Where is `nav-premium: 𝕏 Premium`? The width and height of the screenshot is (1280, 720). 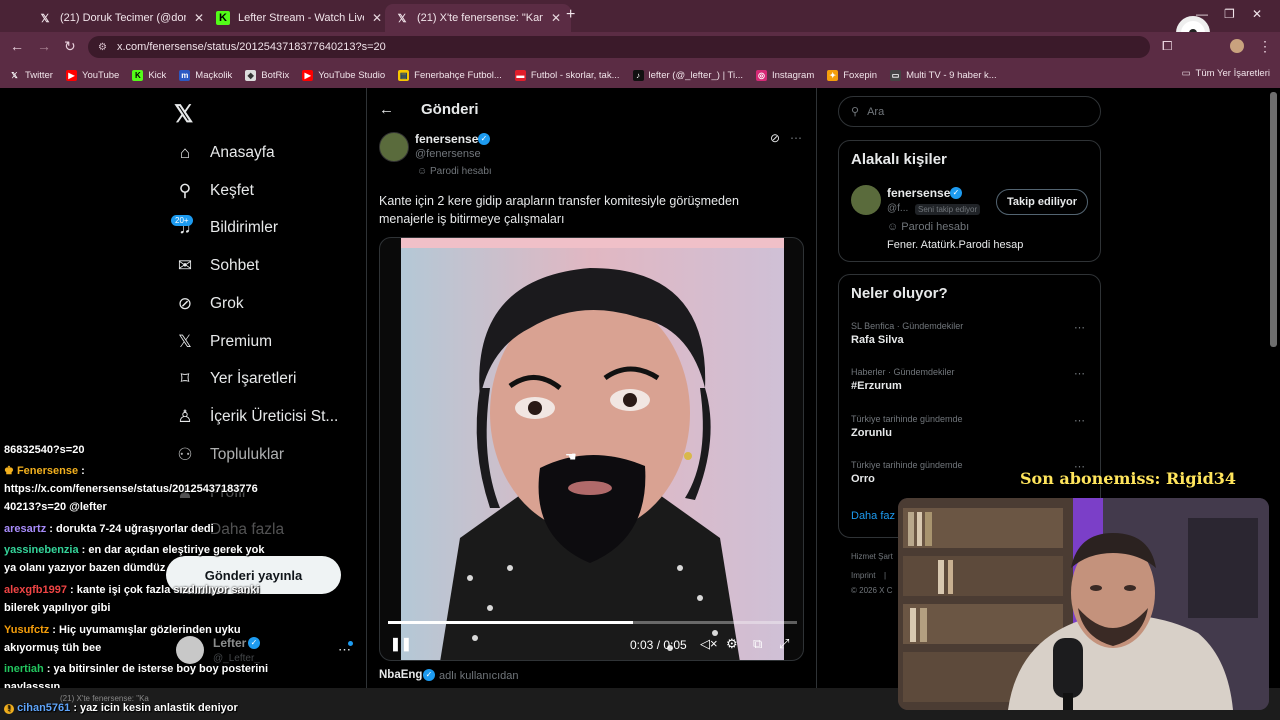
nav-premium: 𝕏 Premium is located at coordinates (223, 342).